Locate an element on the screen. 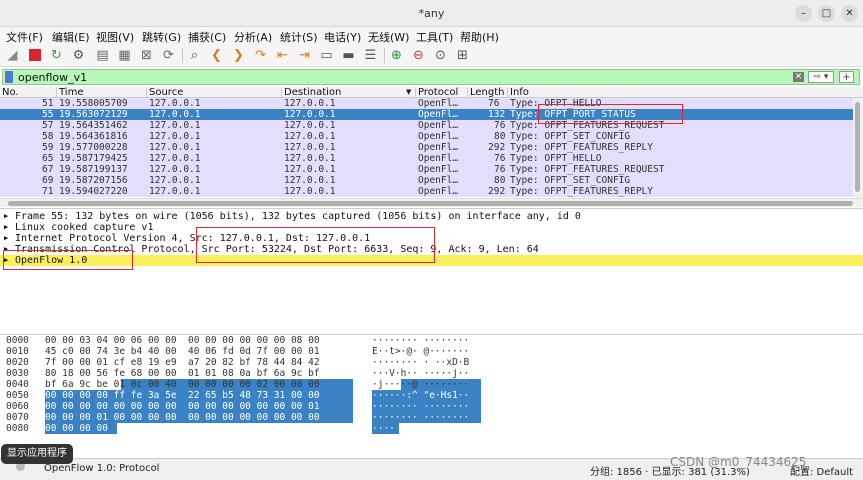  packet-list-hscroll is located at coordinates (431, 202).